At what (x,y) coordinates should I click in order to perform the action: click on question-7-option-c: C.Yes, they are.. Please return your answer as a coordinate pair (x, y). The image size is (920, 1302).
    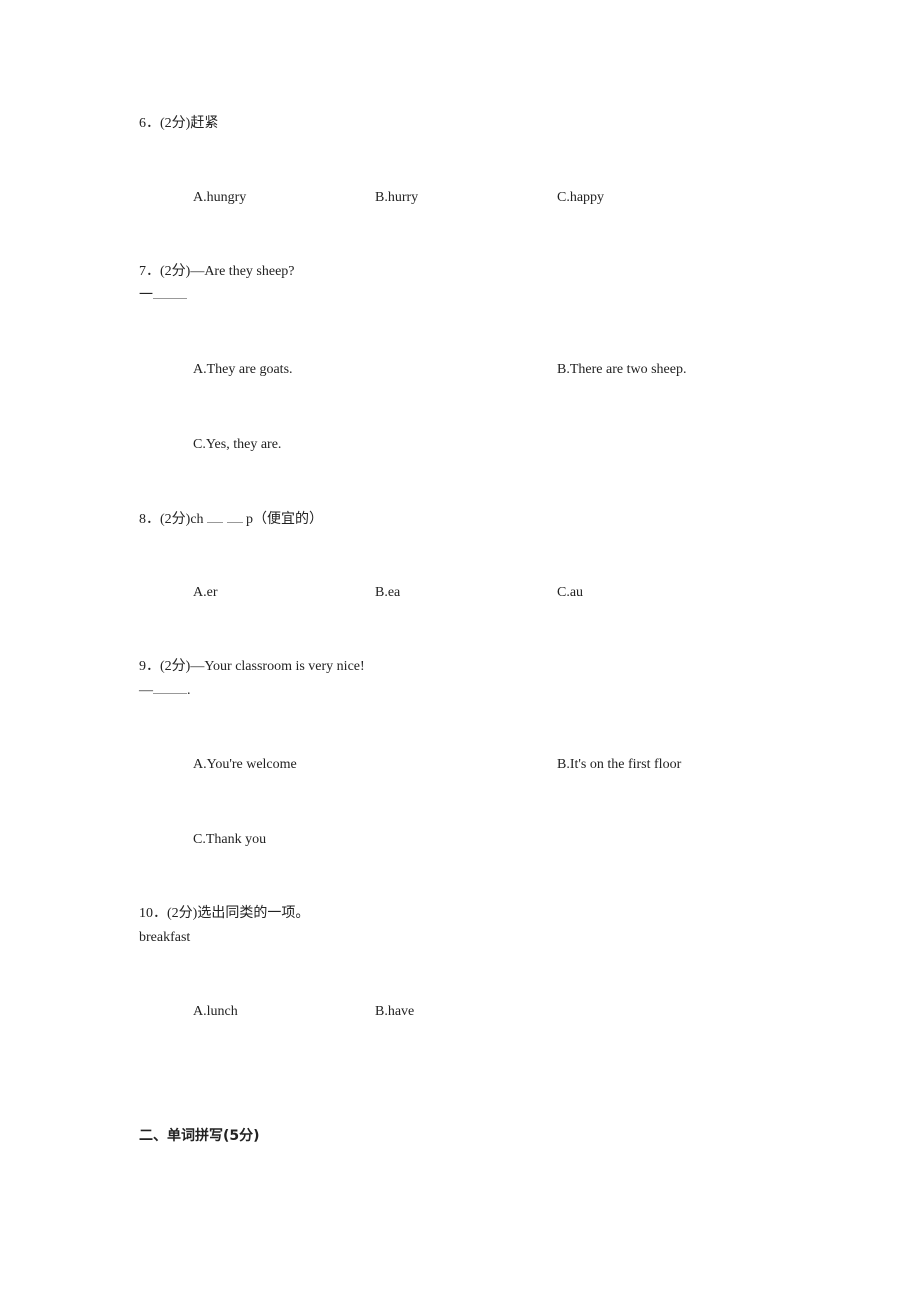
    Looking at the image, I should click on (237, 445).